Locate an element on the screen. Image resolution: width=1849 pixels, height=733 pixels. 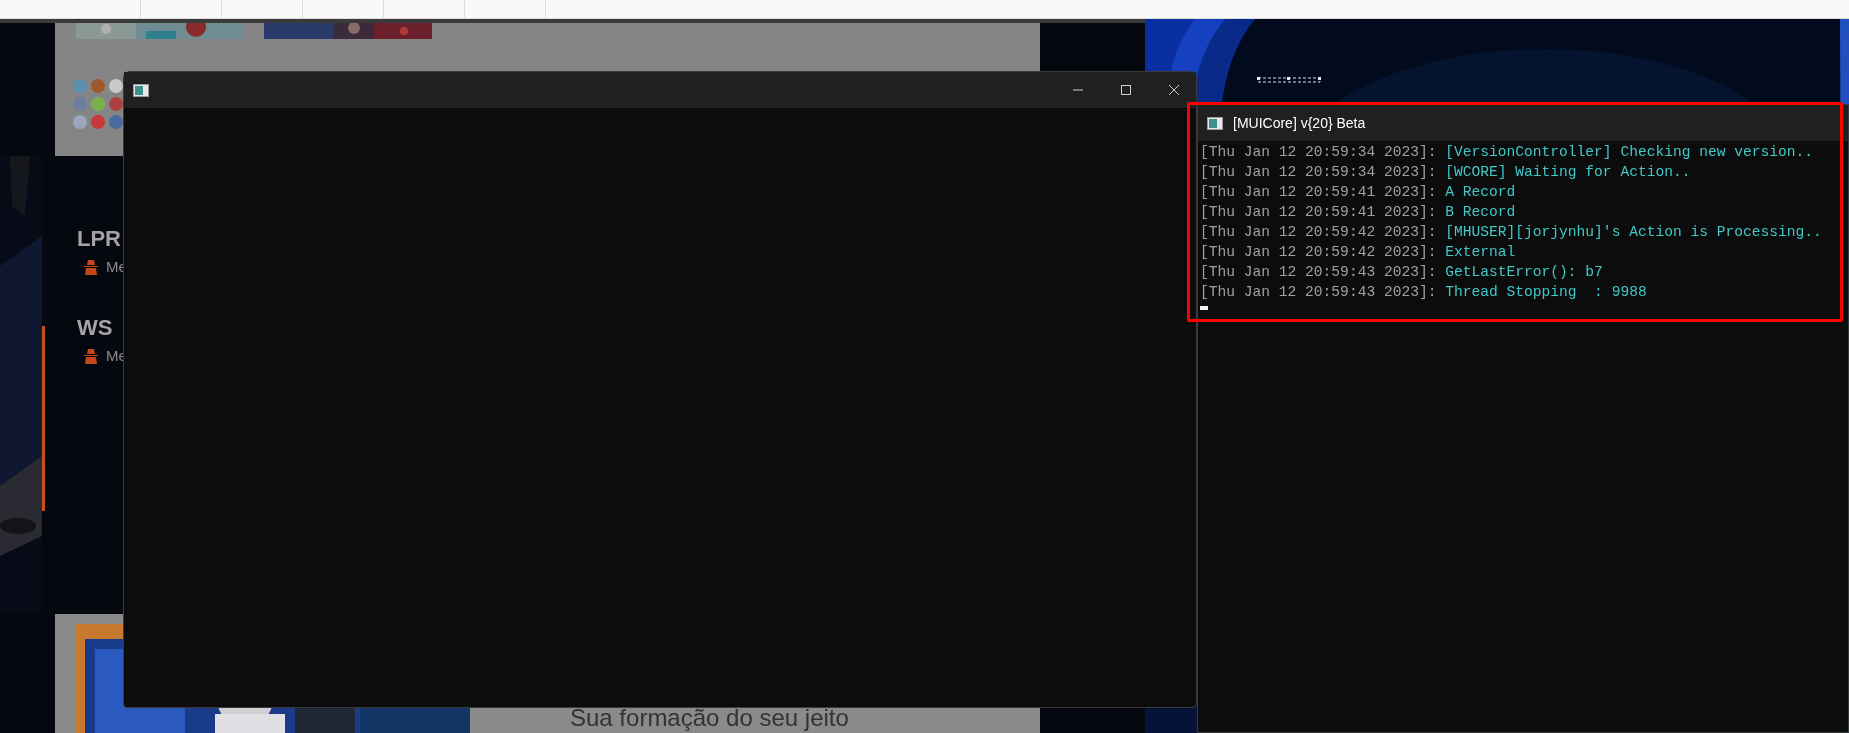
article-title: LPR is located at coordinates (102, 239).